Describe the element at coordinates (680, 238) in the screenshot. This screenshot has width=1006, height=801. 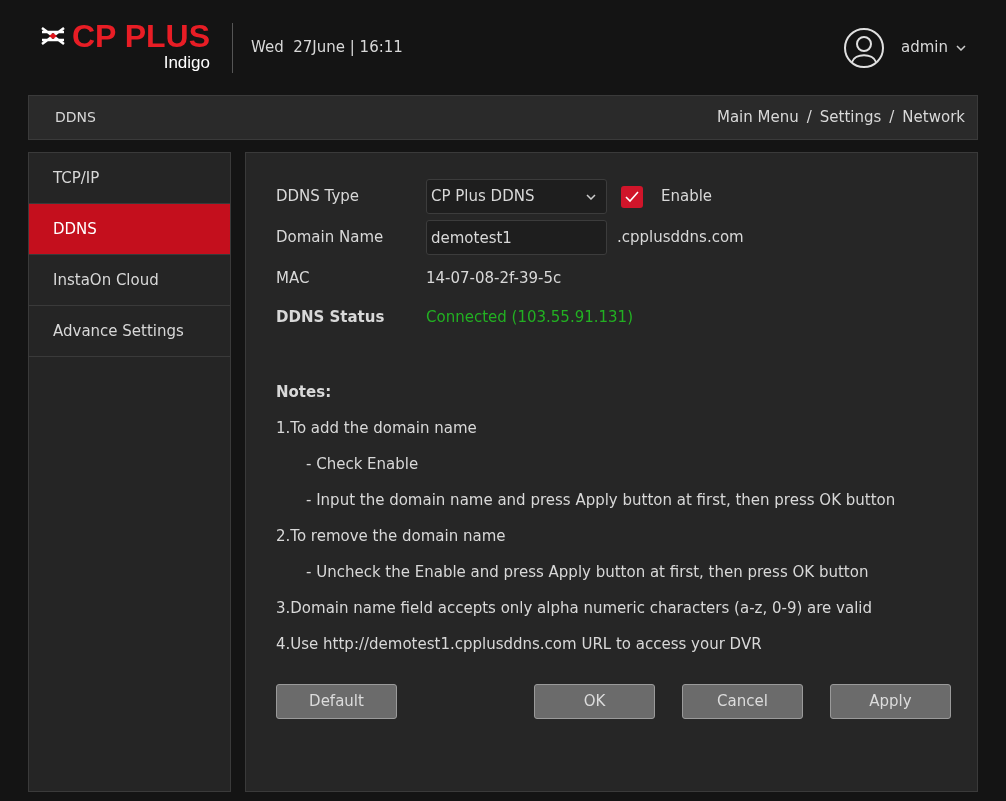
I see `domain-suffix: .cpplusddns.com` at that location.